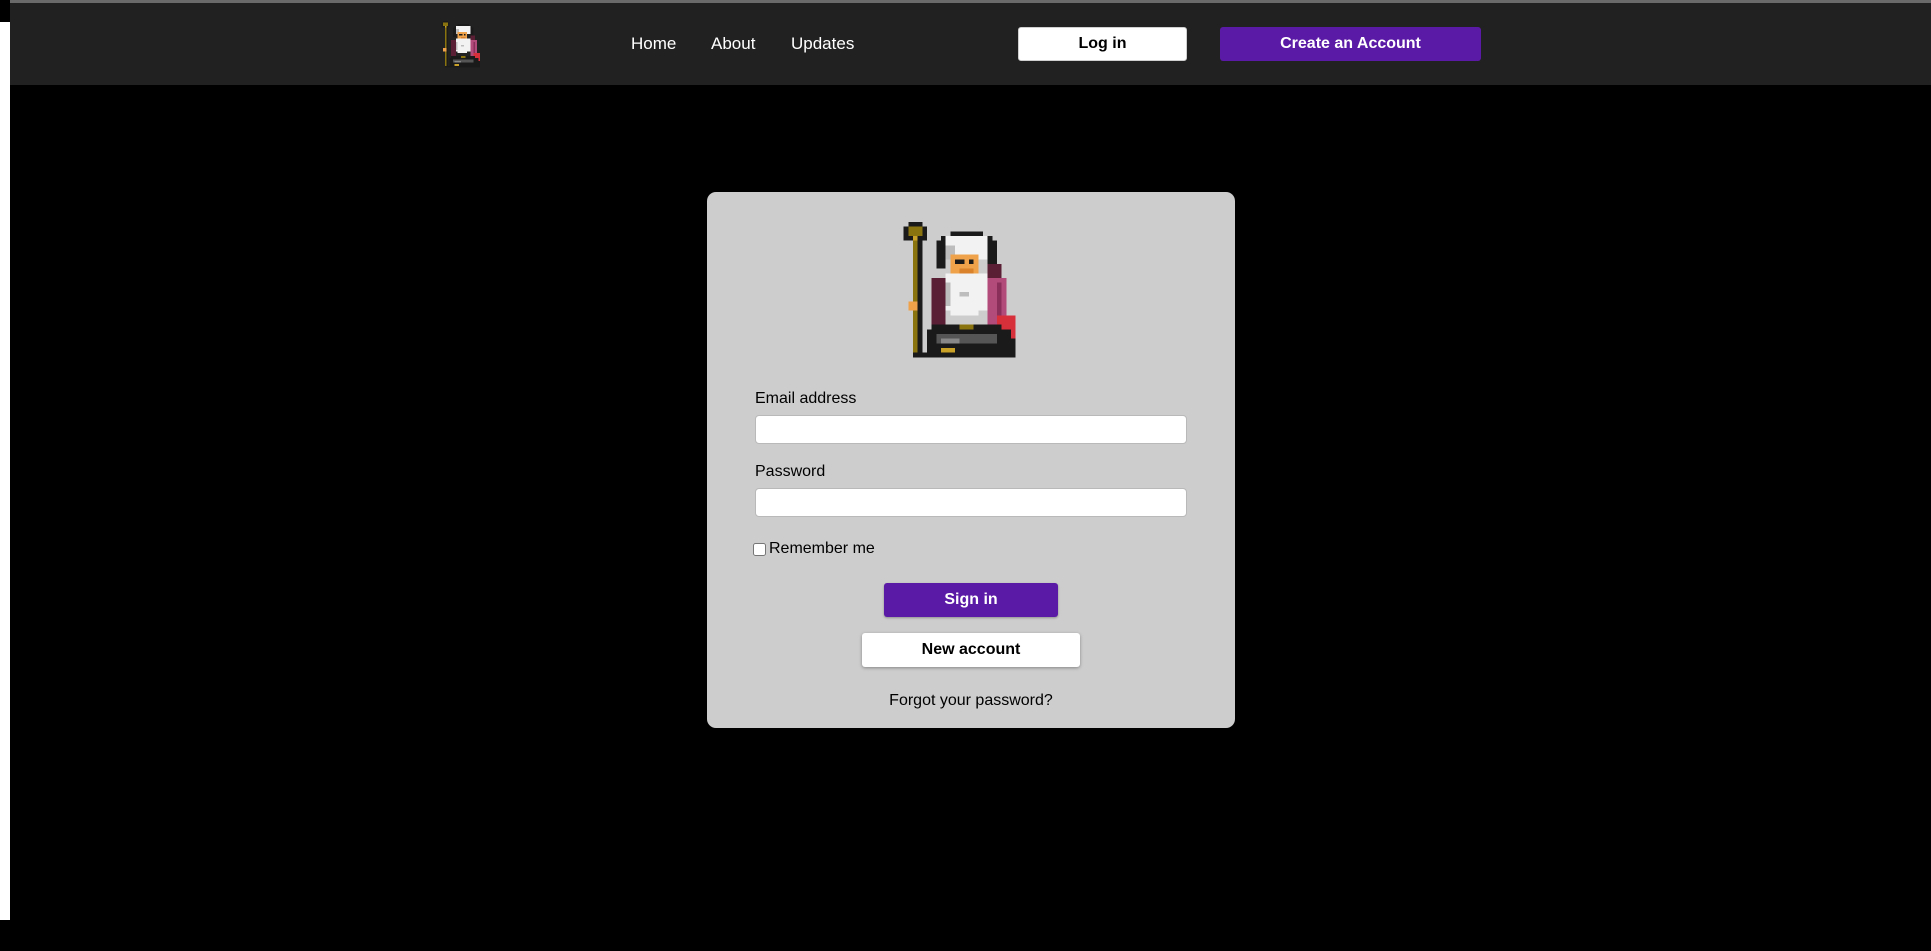 The height and width of the screenshot is (951, 1931). What do you see at coordinates (822, 548) in the screenshot?
I see `remember-me-label: Remember me` at bounding box center [822, 548].